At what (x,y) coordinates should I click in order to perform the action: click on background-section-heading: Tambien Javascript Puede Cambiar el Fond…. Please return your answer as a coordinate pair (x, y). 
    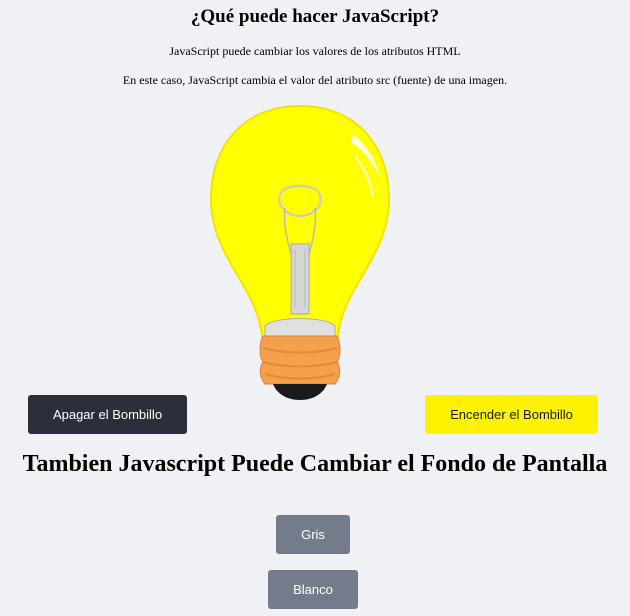
    Looking at the image, I should click on (315, 464).